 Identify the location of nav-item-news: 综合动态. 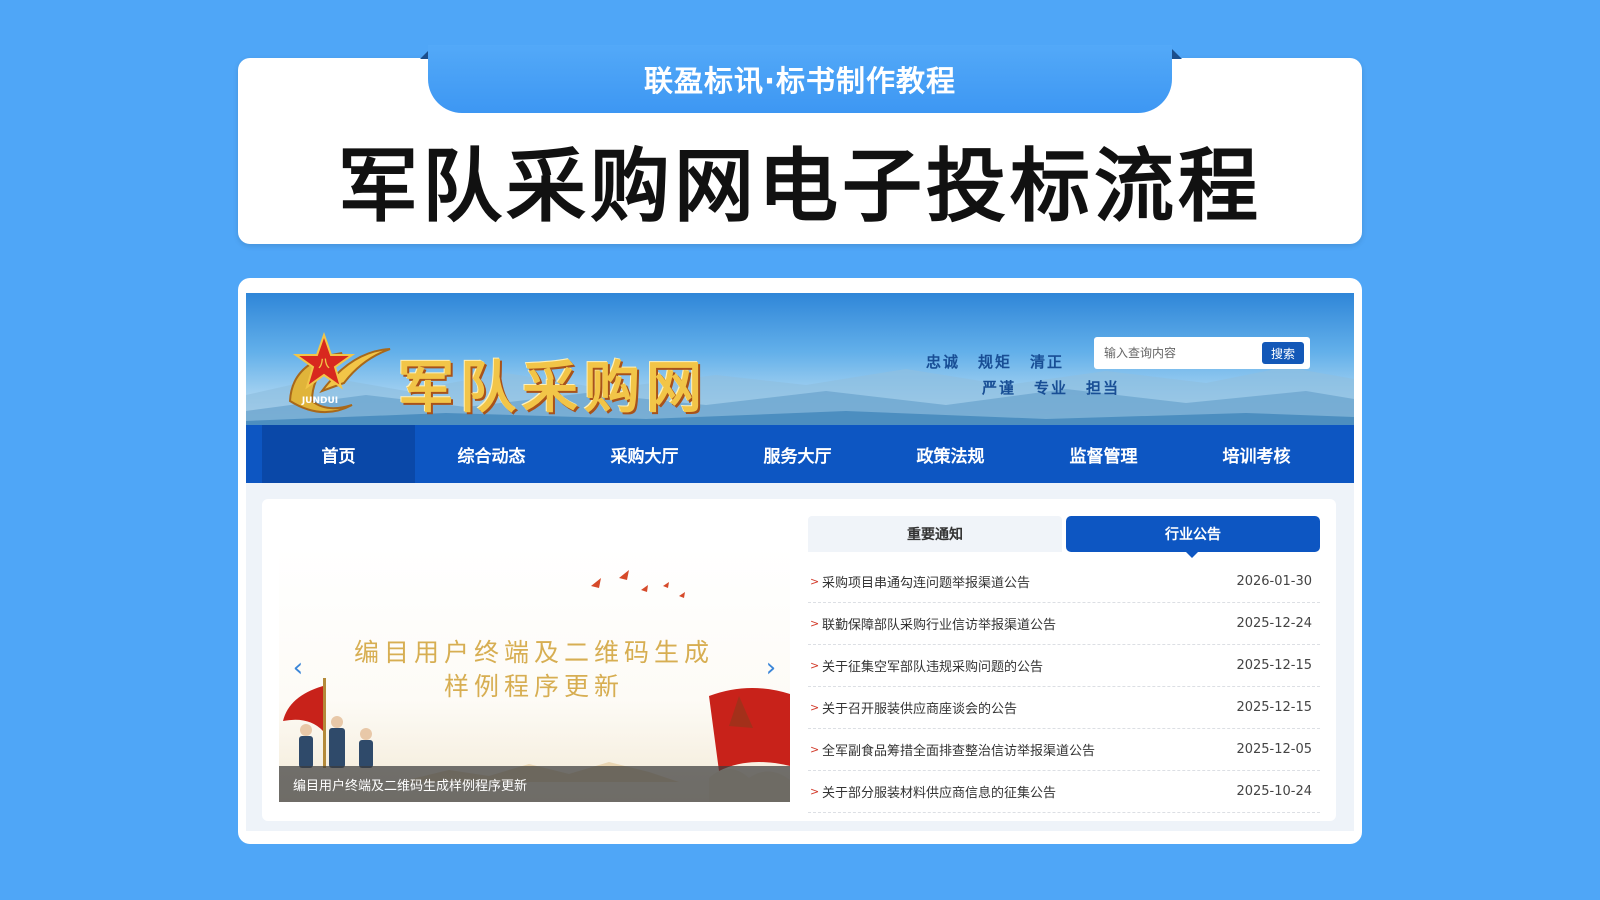
(491, 454).